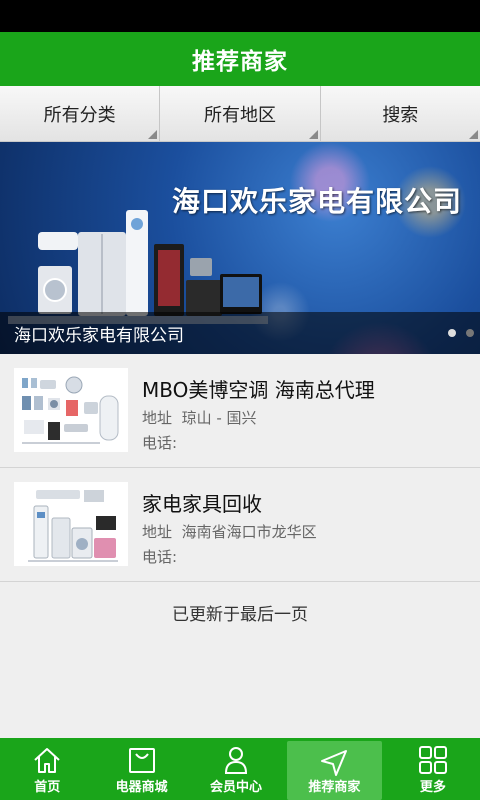 This screenshot has height=800, width=480. I want to click on list-end-message: 已更新于最后一页, so click(240, 615).